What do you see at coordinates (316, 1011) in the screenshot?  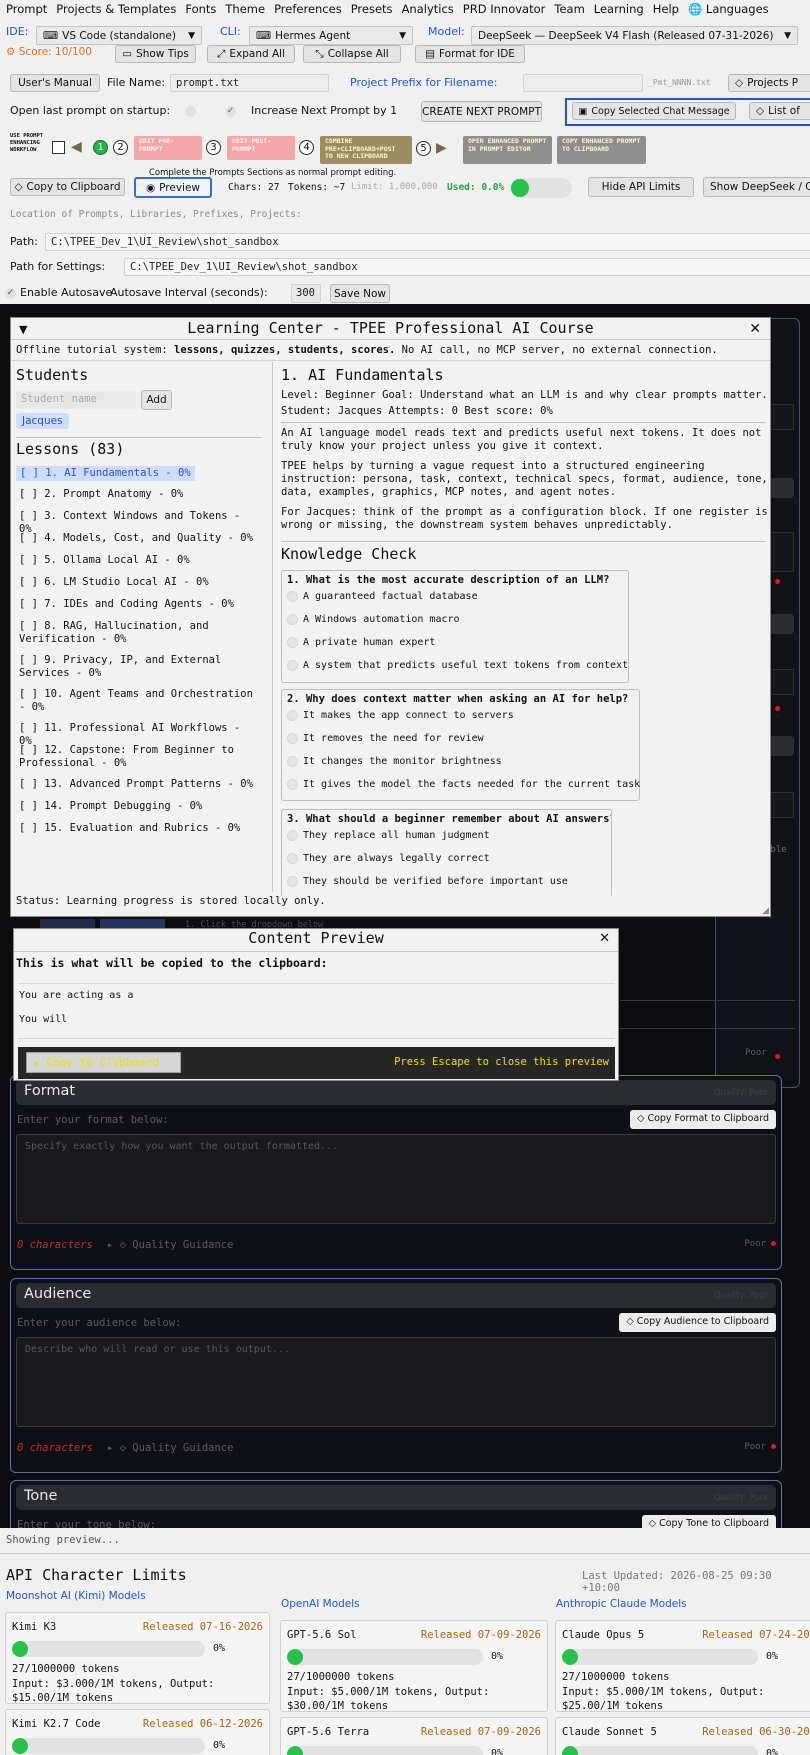 I see `preview-content-box: You are acting as a You will` at bounding box center [316, 1011].